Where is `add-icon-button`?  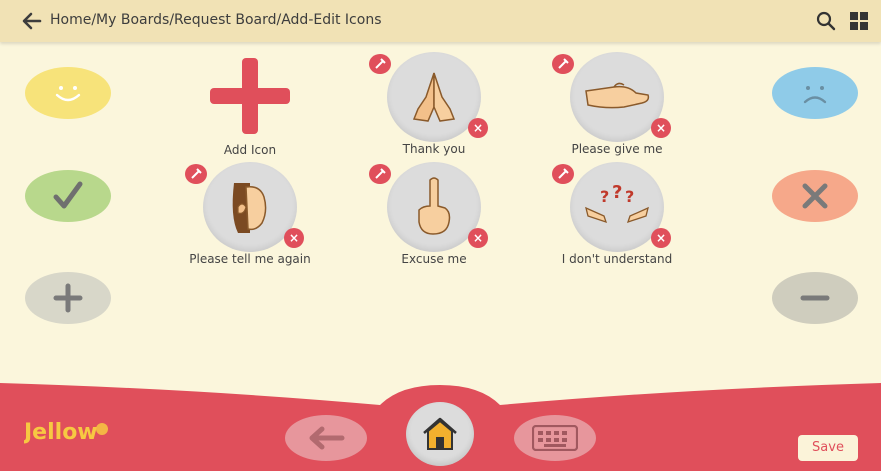 add-icon-button is located at coordinates (250, 96).